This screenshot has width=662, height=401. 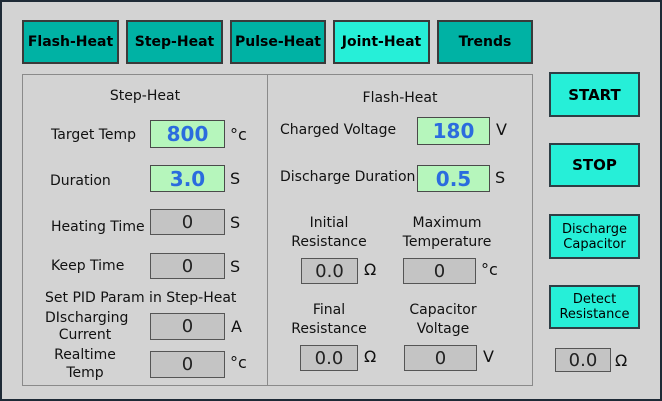 What do you see at coordinates (583, 360) in the screenshot?
I see `resistance-display: 0.0` at bounding box center [583, 360].